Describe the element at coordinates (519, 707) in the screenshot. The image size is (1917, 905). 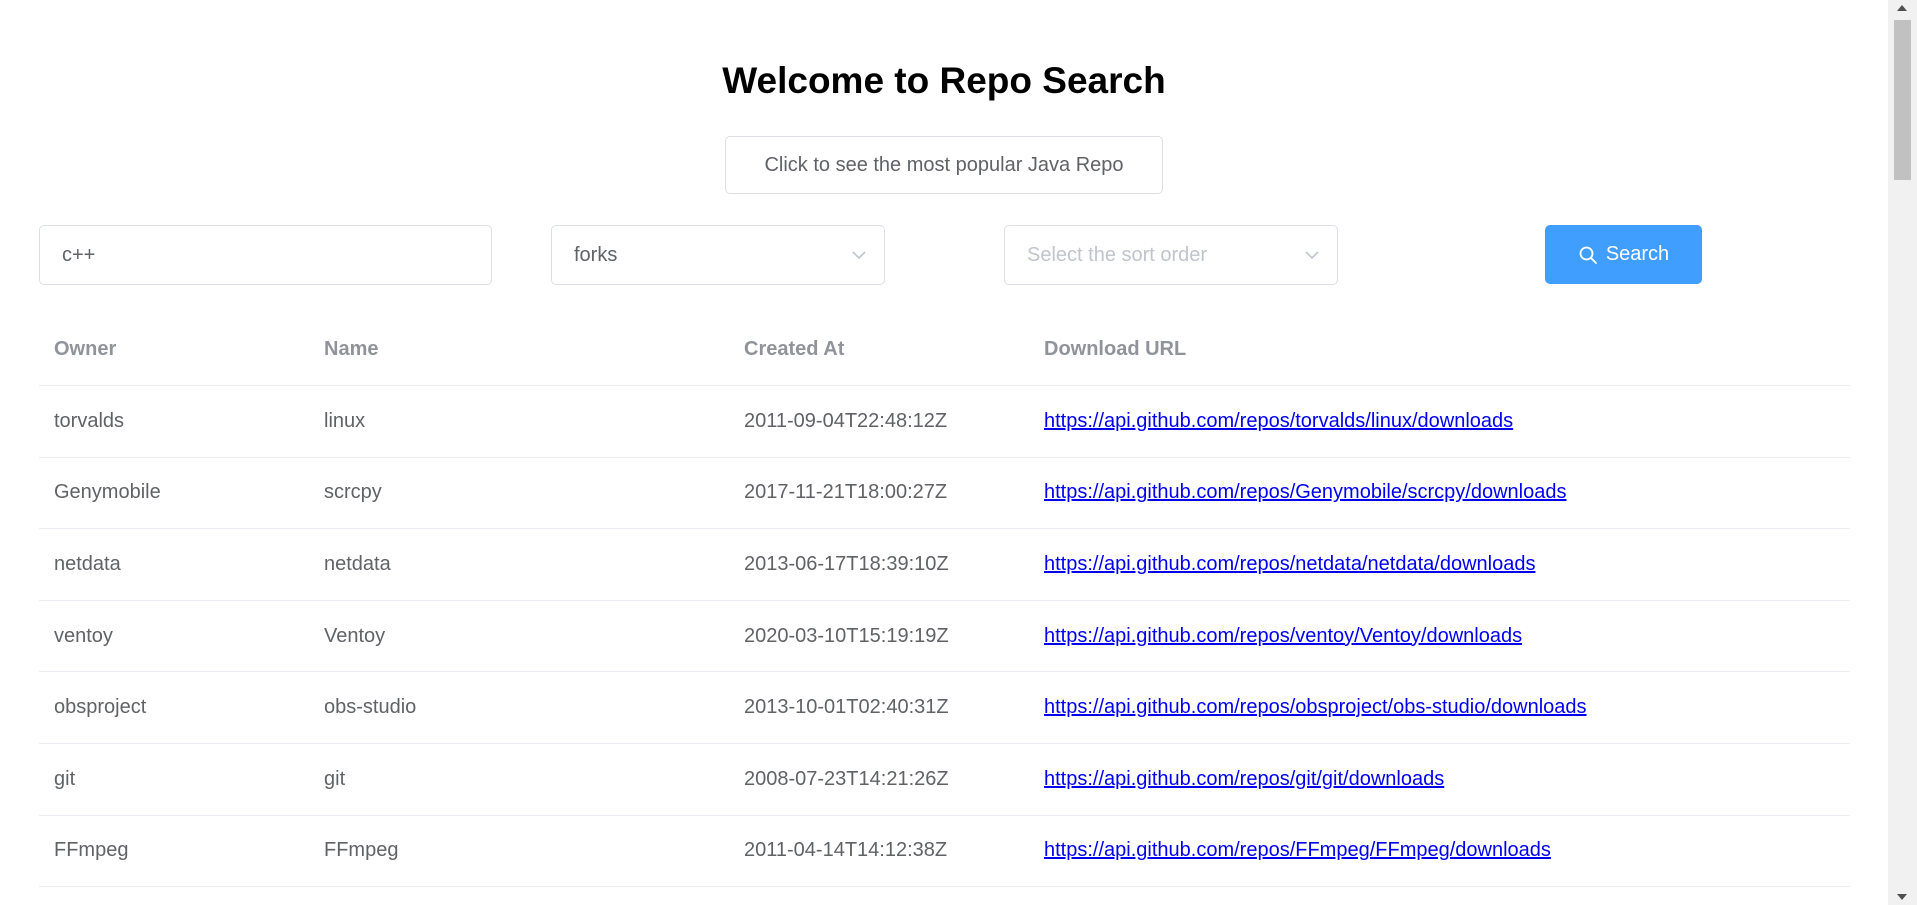
I see `cell-name: obs-studio` at that location.